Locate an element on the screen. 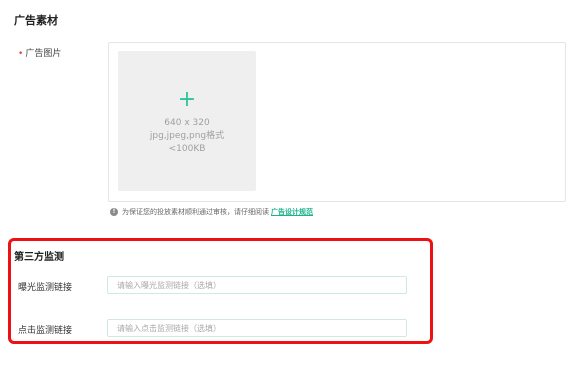 The height and width of the screenshot is (366, 582). upload-limit-text: <100KB is located at coordinates (187, 149).